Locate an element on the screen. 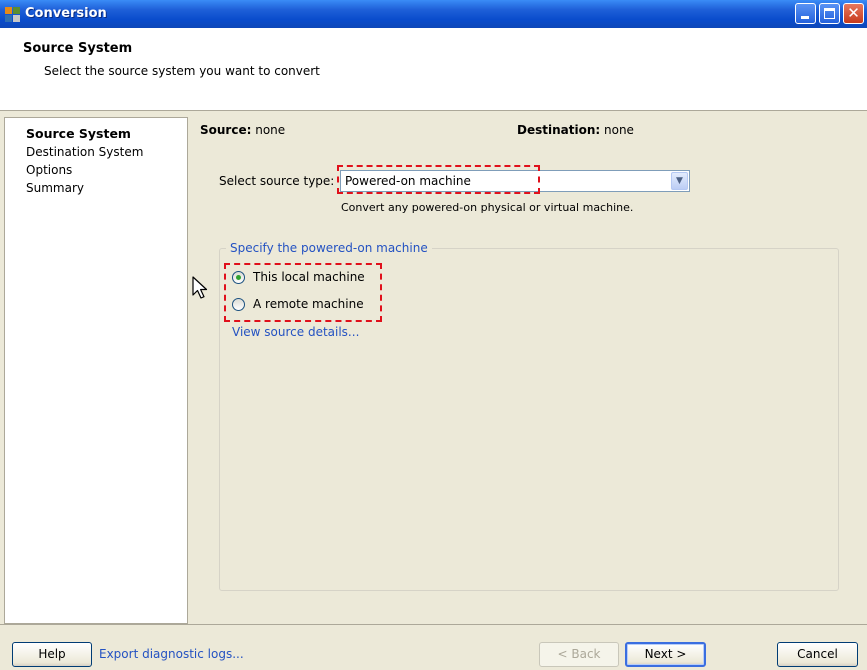 The width and height of the screenshot is (867, 670). sidebar-item-source-system: Source System is located at coordinates (78, 133).